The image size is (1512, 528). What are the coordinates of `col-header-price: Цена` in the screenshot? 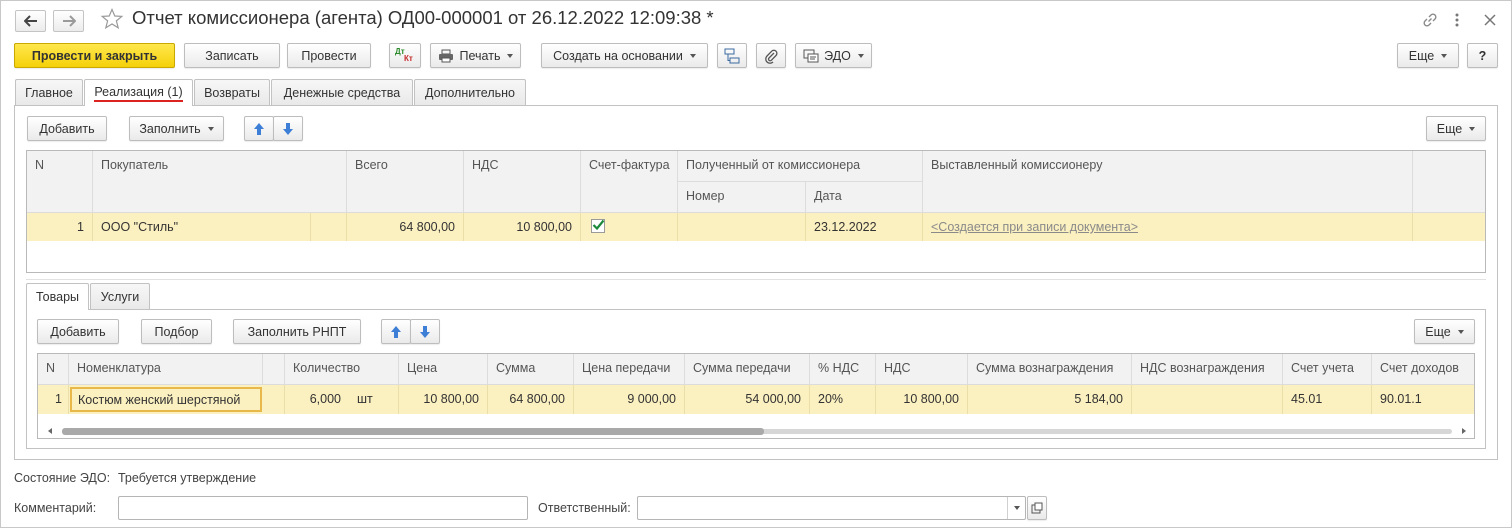 It's located at (443, 369).